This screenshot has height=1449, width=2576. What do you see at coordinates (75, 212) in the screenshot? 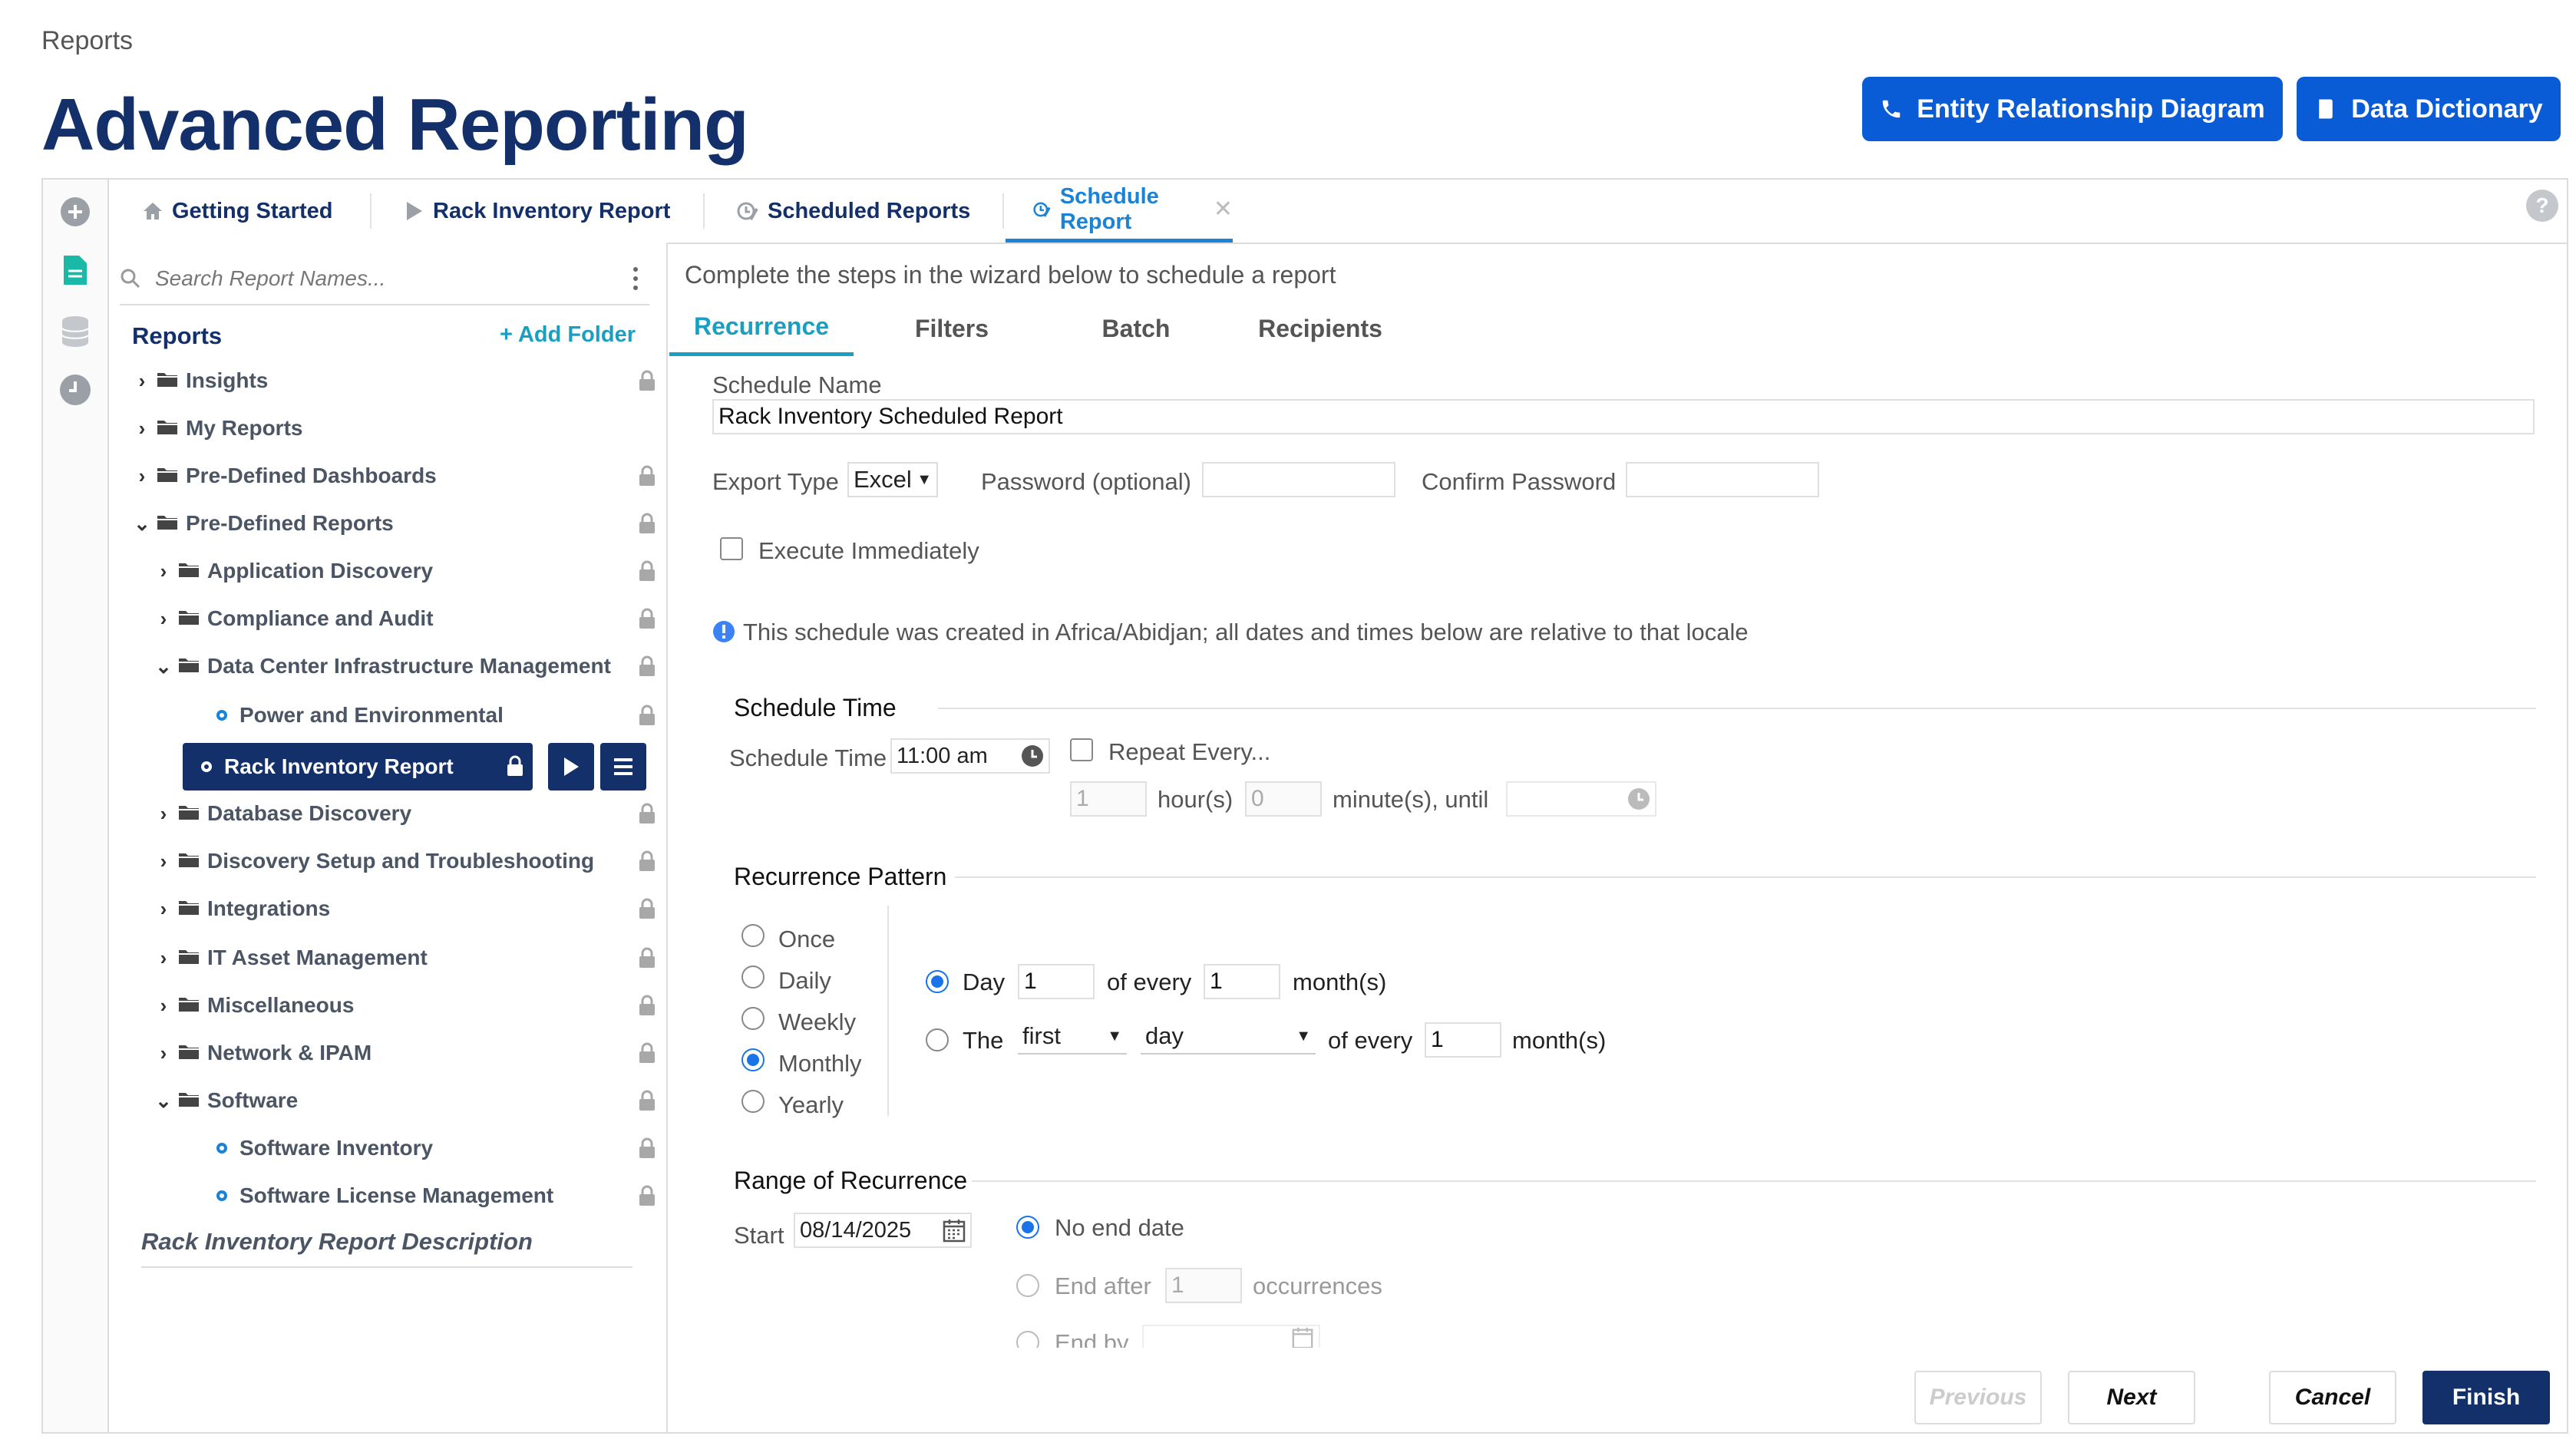
I see `add-icon` at bounding box center [75, 212].